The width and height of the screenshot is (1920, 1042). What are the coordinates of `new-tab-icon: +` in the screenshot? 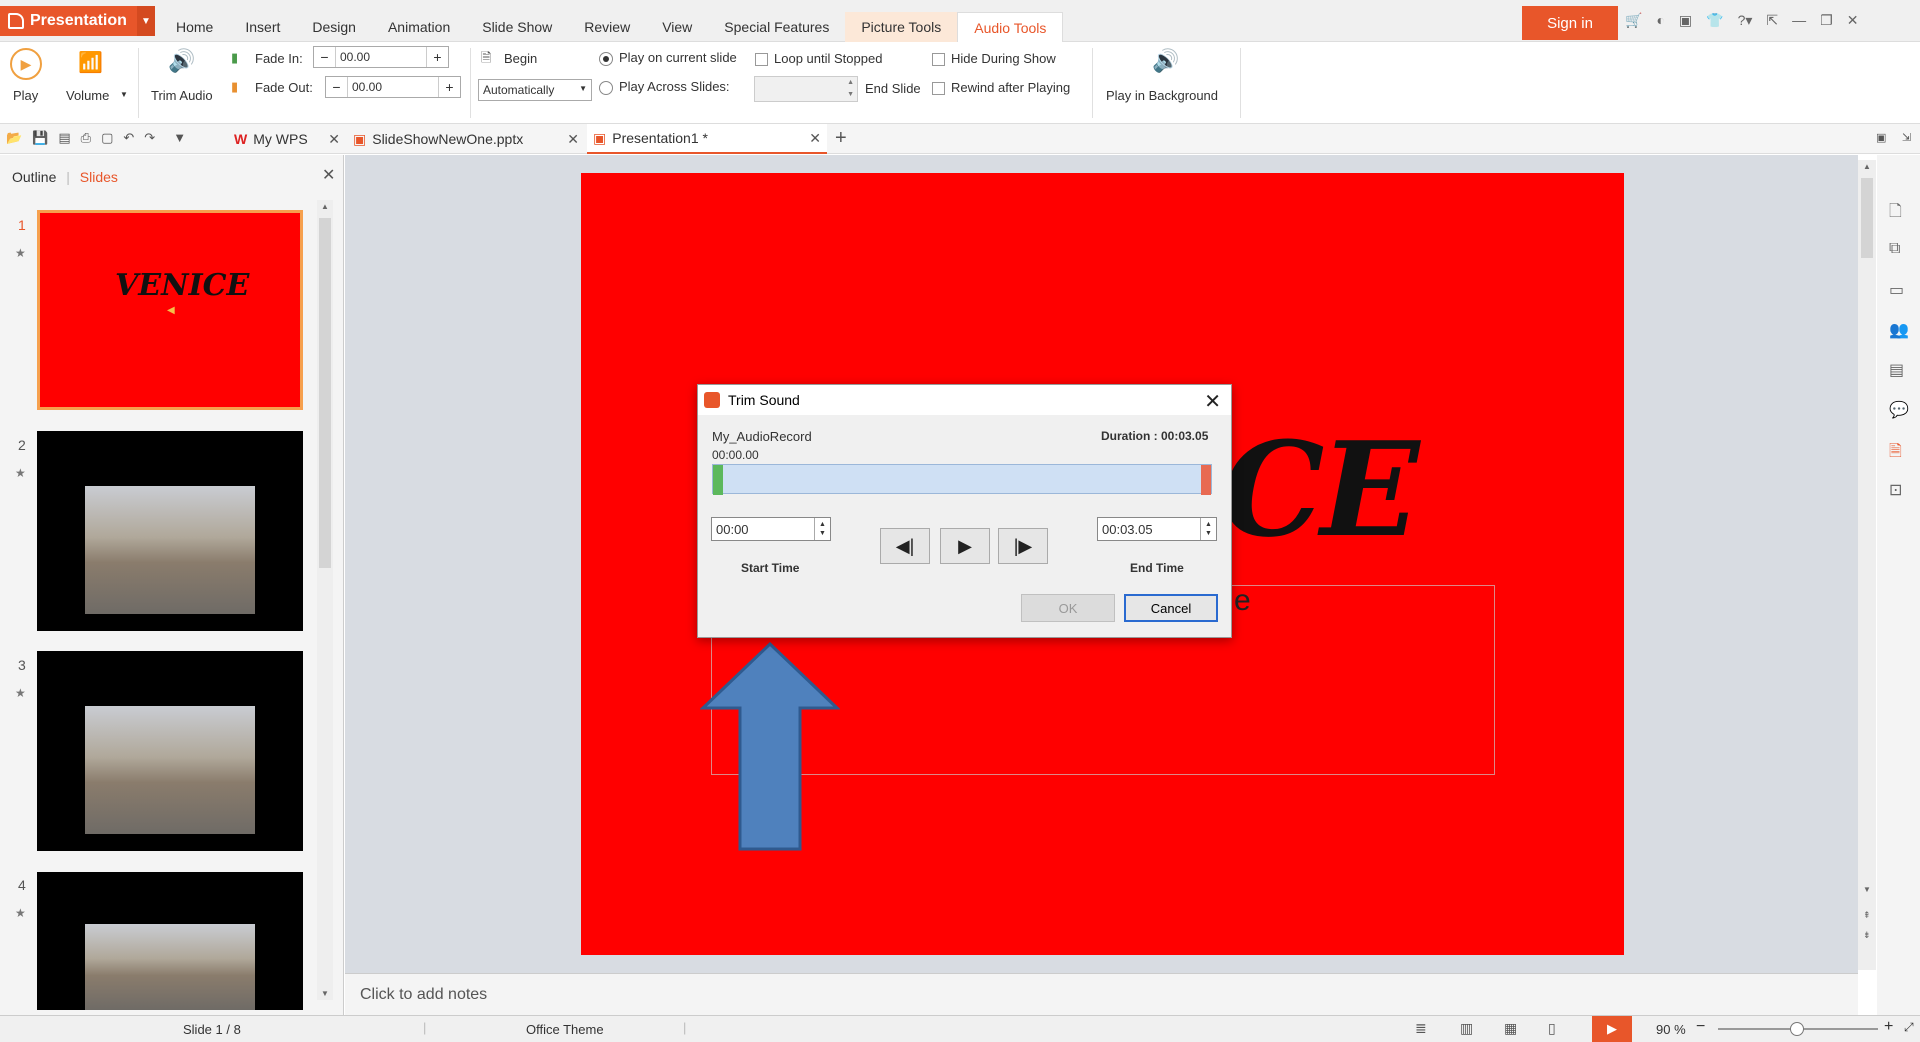 It's located at (841, 138).